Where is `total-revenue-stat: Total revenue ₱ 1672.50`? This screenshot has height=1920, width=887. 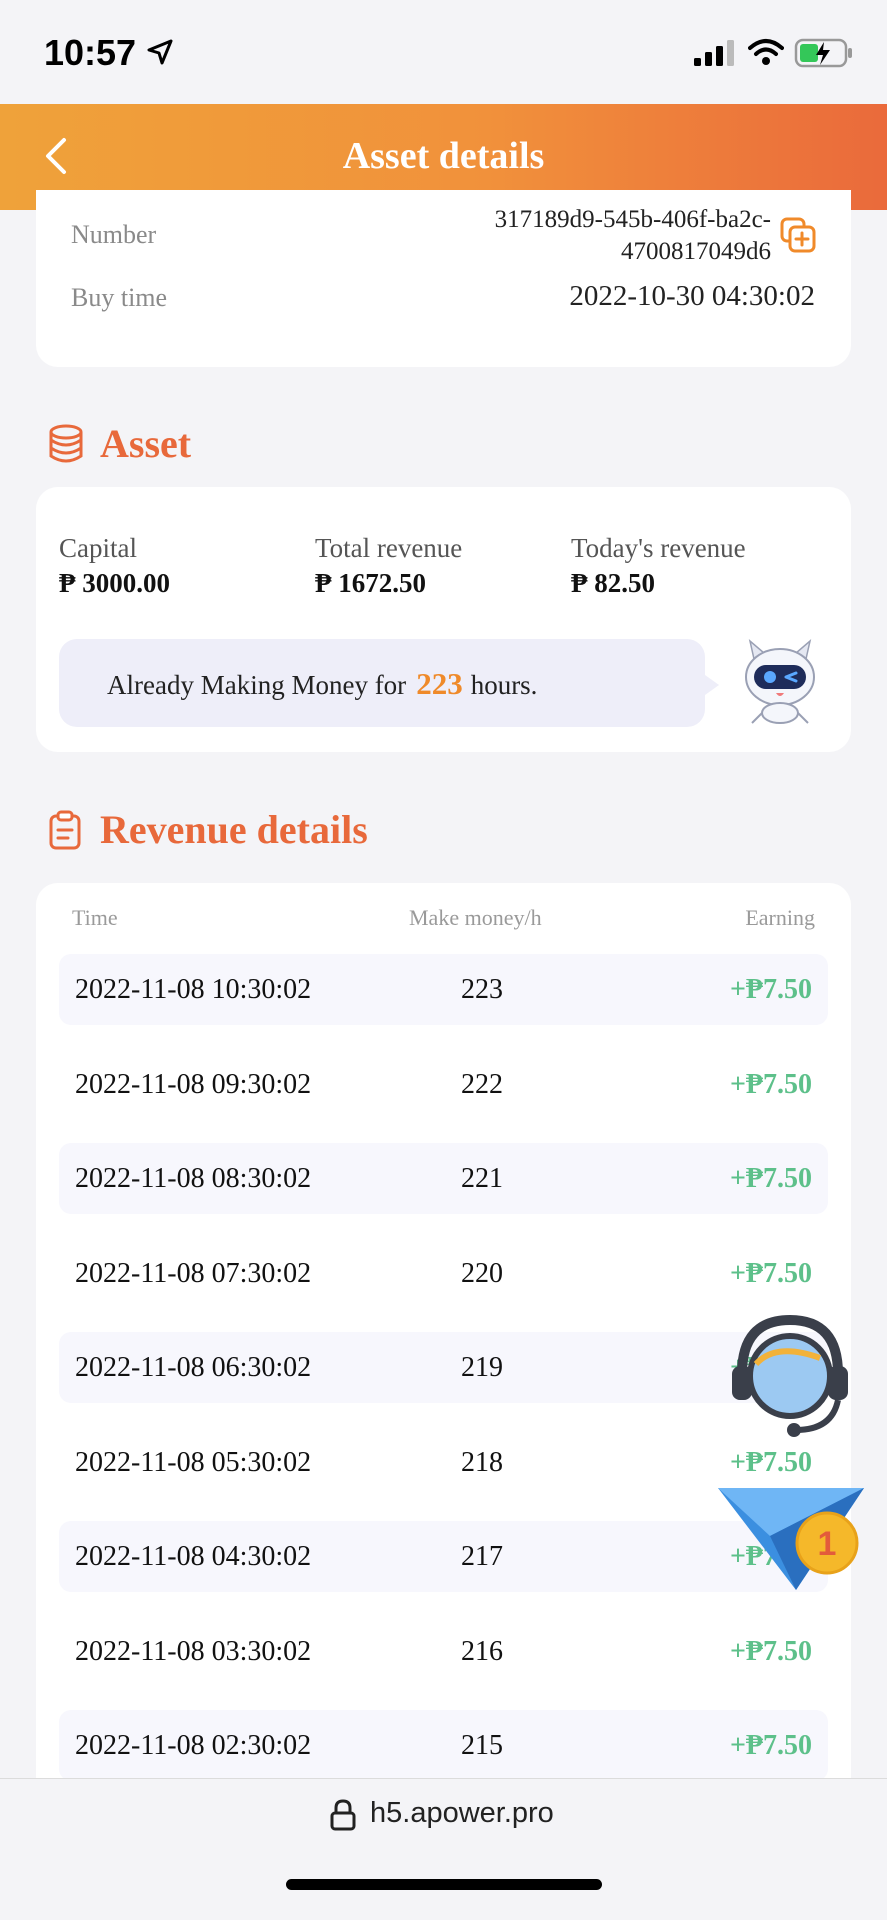 total-revenue-stat: Total revenue ₱ 1672.50 is located at coordinates (388, 566).